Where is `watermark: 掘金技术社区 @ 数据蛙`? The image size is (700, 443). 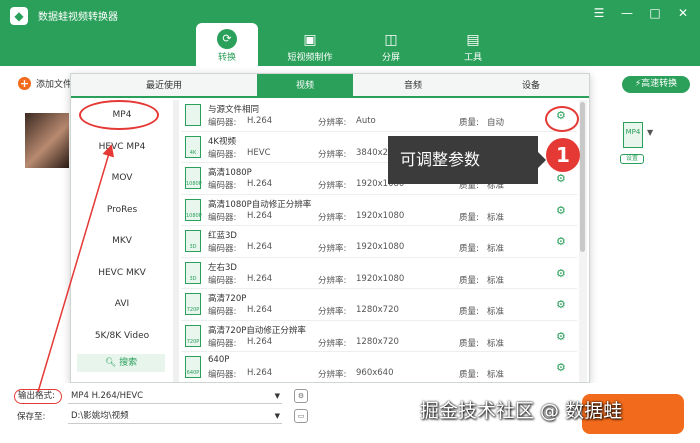 watermark: 掘金技术社区 @ 数据蛙 is located at coordinates (521, 411).